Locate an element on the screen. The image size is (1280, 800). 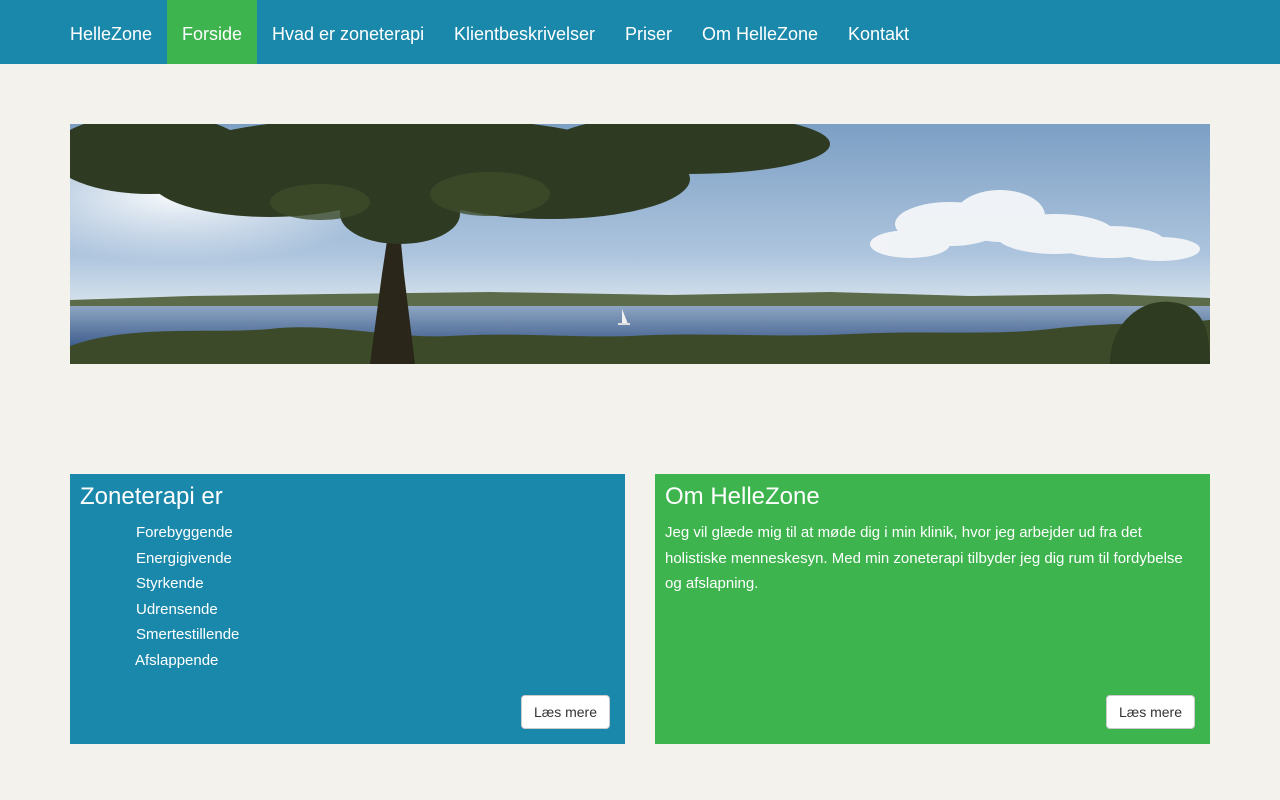
list-item: Afslappende is located at coordinates (177, 660).